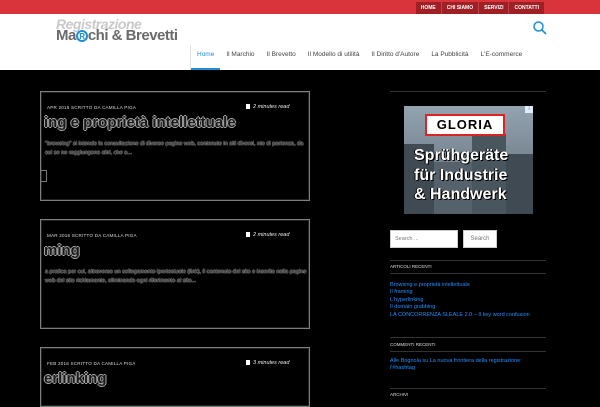 This screenshot has width=600, height=407. I want to click on recent-post-link: Il framing, so click(469, 292).